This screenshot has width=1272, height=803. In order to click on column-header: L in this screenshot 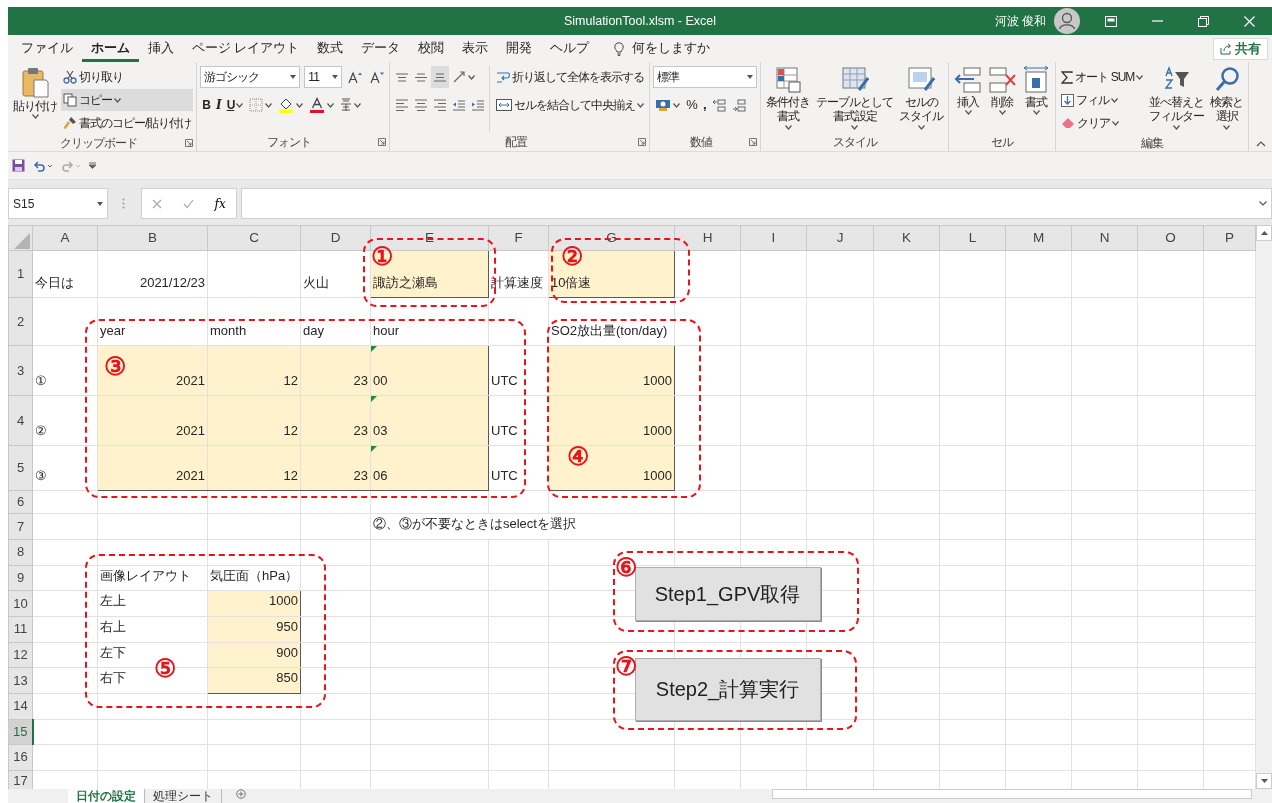, I will do `click(972, 238)`.